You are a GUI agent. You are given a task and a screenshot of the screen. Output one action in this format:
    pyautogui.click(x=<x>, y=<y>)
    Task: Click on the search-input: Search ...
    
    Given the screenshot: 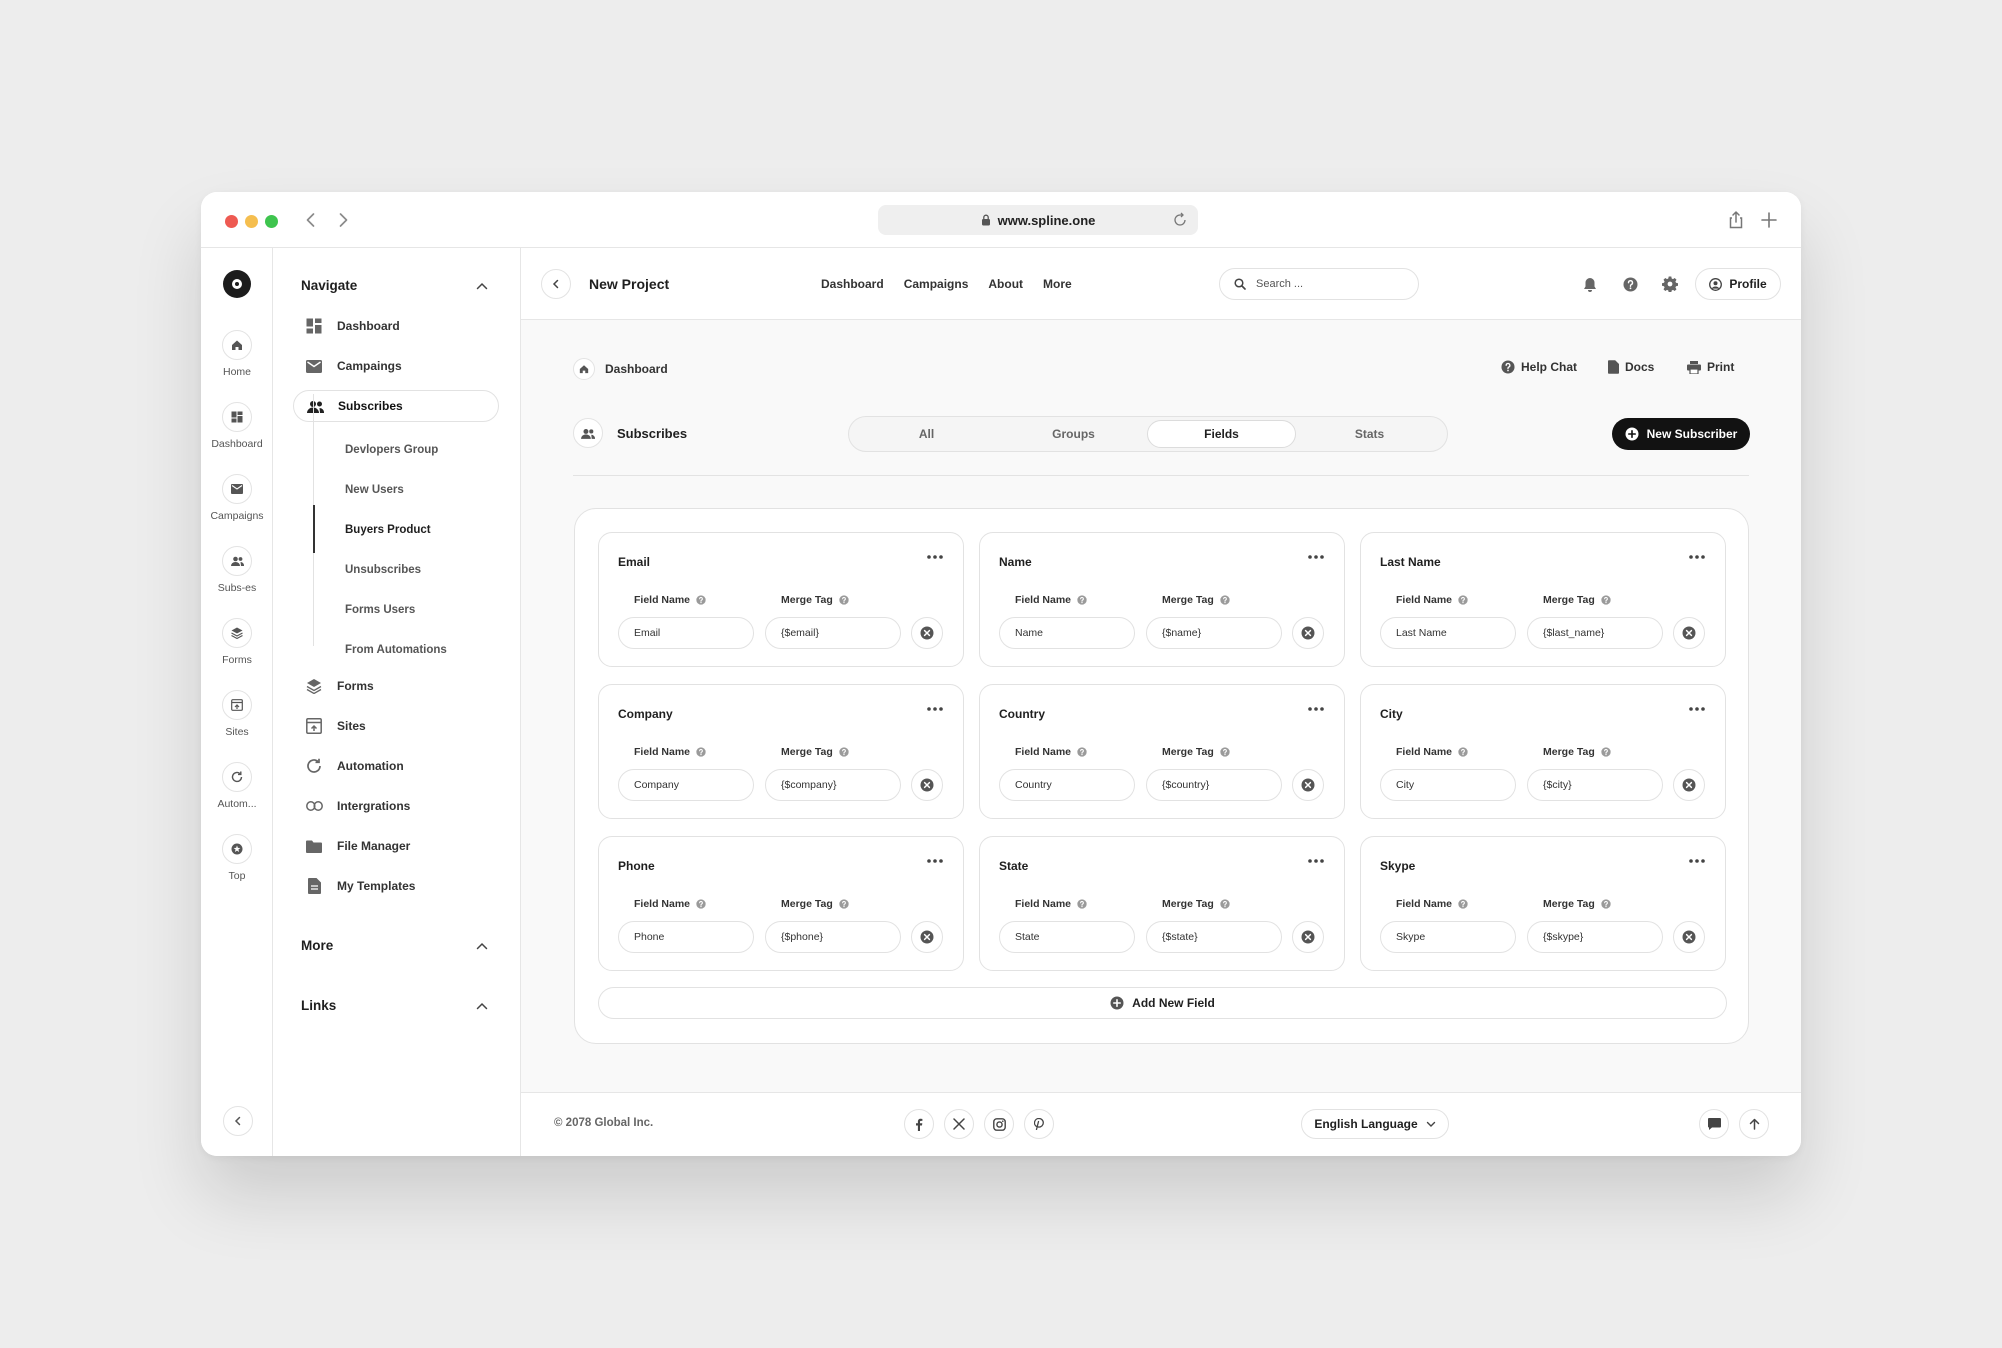 What is the action you would take?
    pyautogui.click(x=1319, y=284)
    